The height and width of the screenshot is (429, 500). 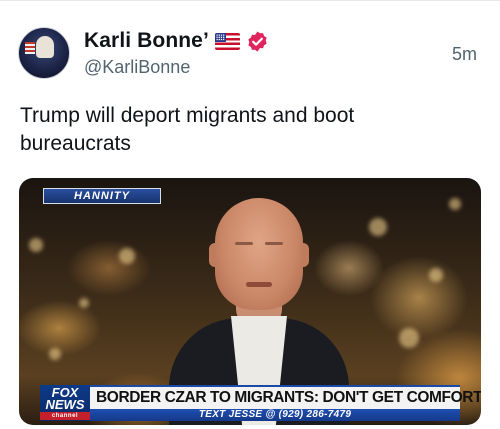 I want to click on verified-badge-icon, so click(x=257, y=41).